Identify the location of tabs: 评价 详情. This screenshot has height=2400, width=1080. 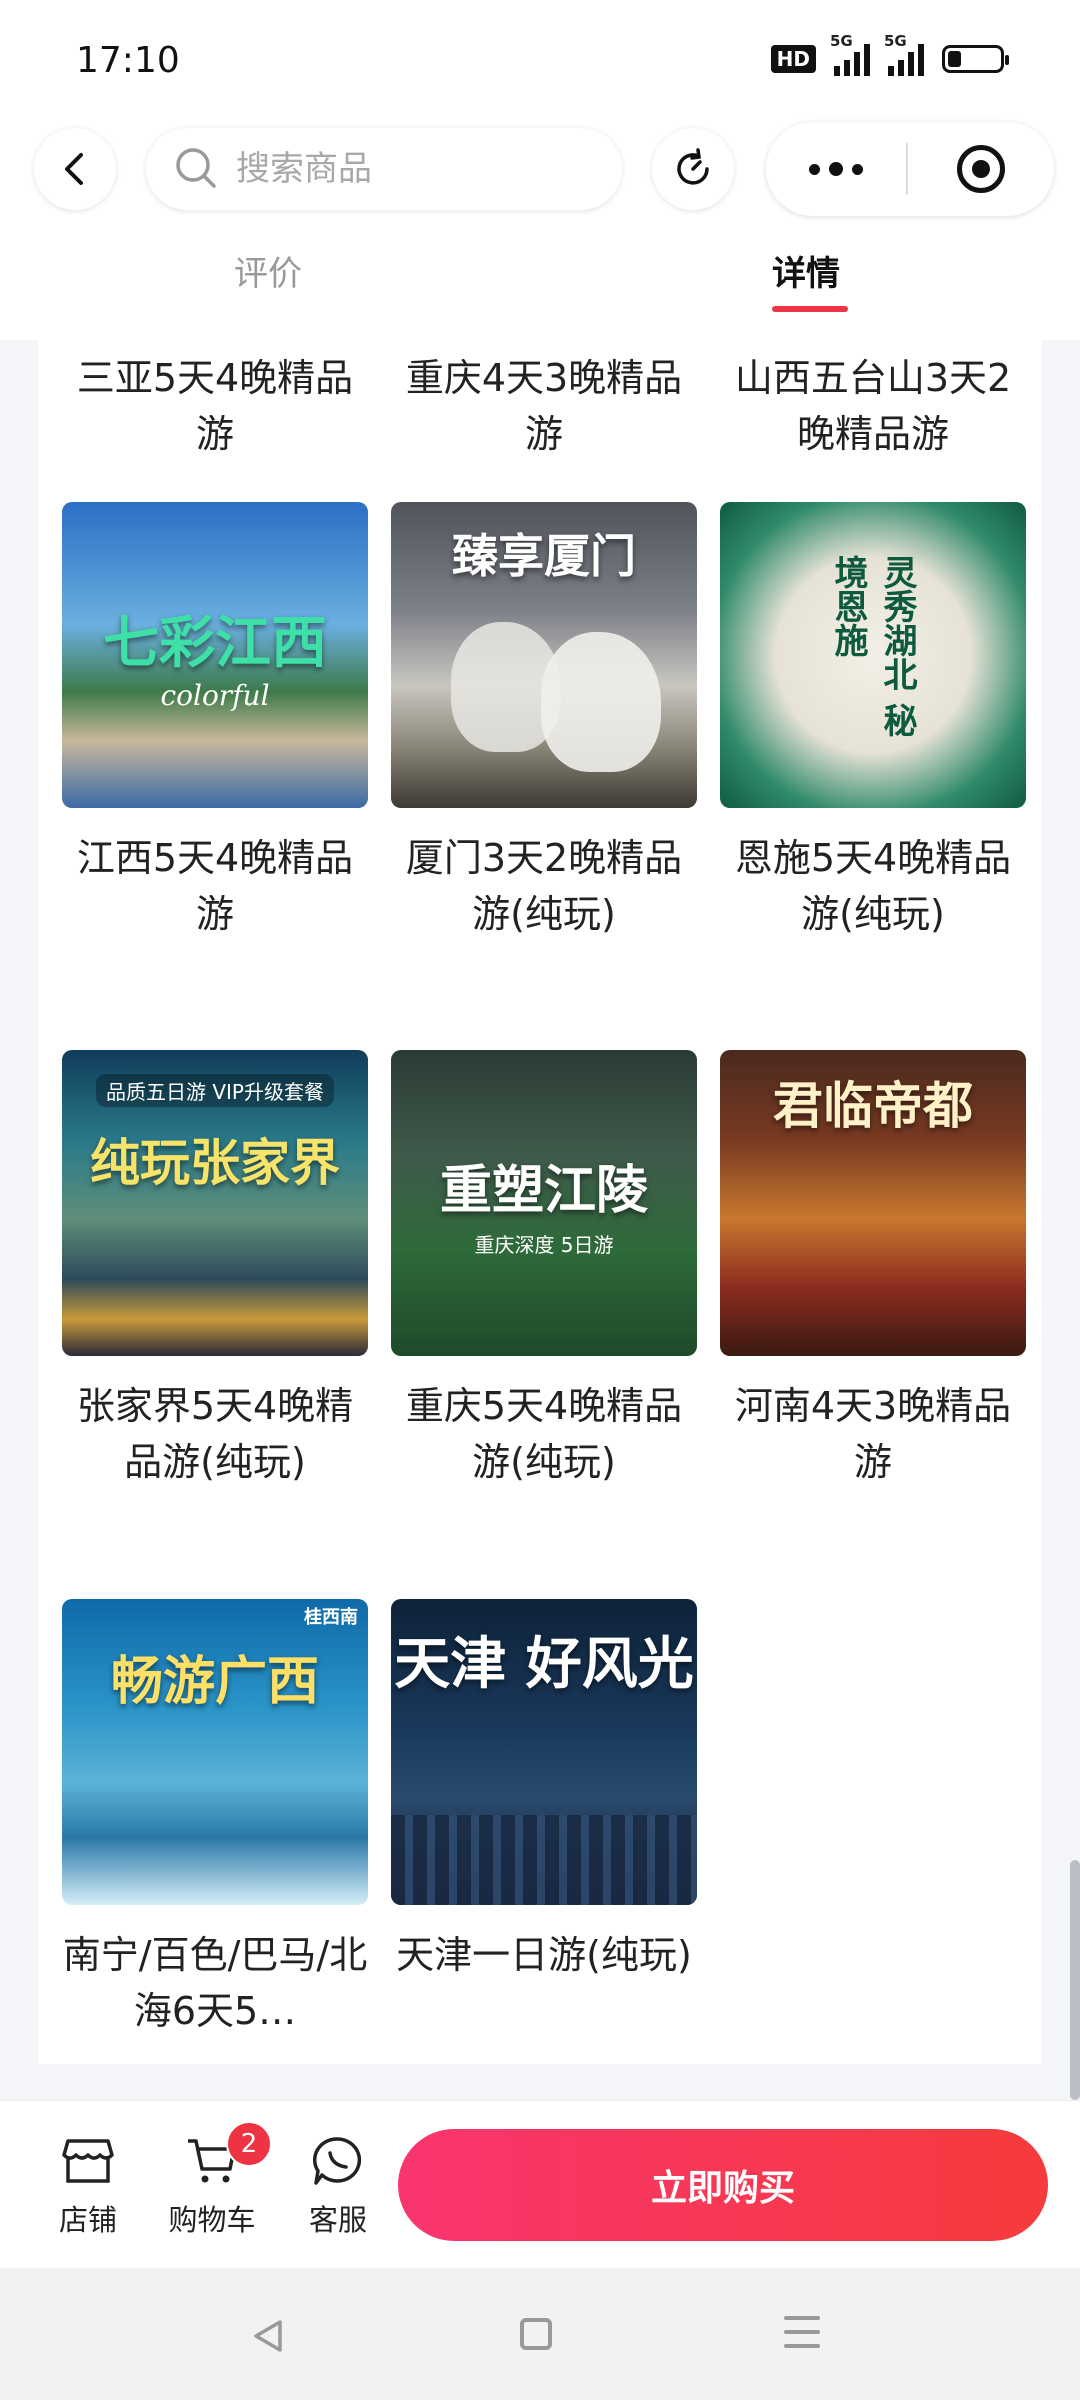
(540, 286).